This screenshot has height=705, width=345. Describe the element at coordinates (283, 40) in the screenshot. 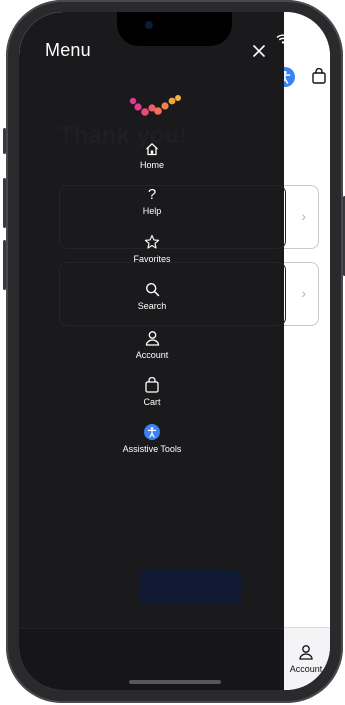

I see `wifi-icon` at that location.